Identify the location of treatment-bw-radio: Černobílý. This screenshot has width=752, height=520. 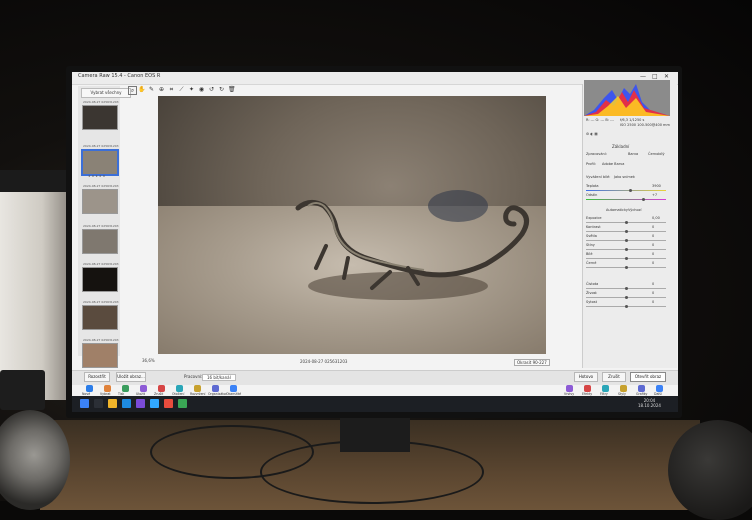
(656, 154).